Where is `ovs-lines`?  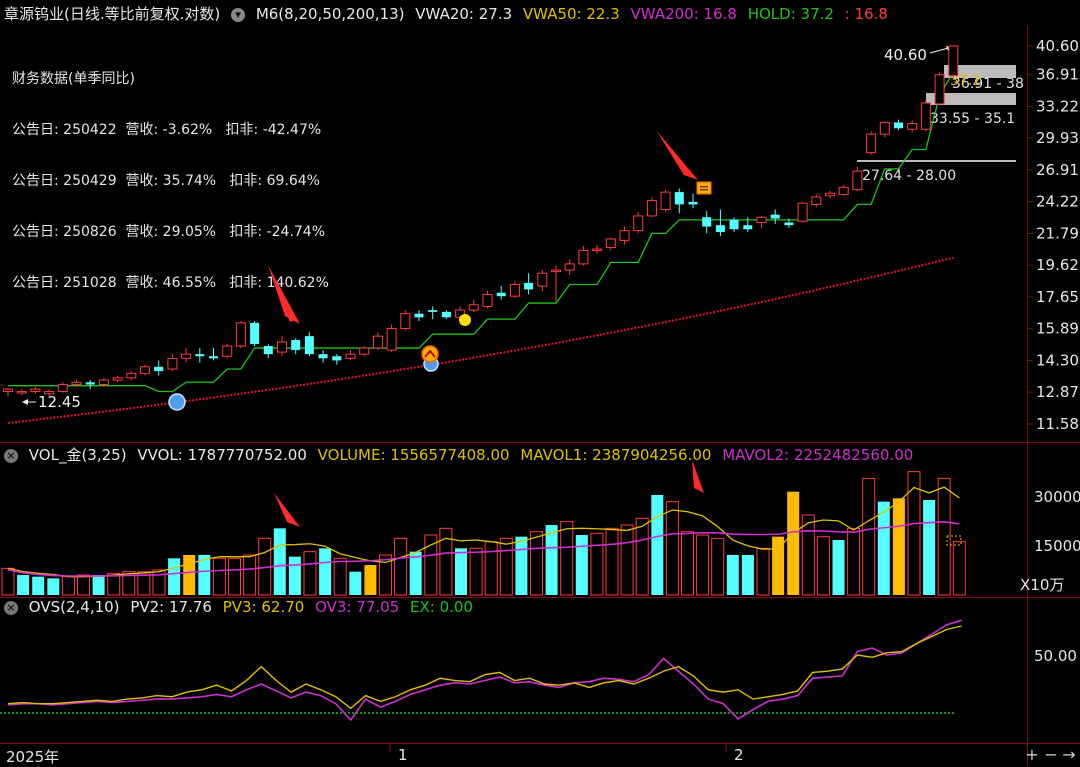 ovs-lines is located at coordinates (481, 670).